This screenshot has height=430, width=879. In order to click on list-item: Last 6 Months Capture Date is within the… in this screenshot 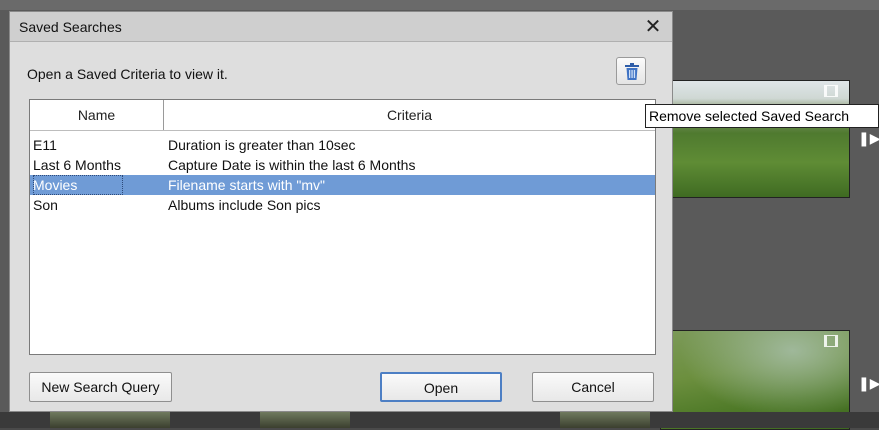, I will do `click(342, 165)`.